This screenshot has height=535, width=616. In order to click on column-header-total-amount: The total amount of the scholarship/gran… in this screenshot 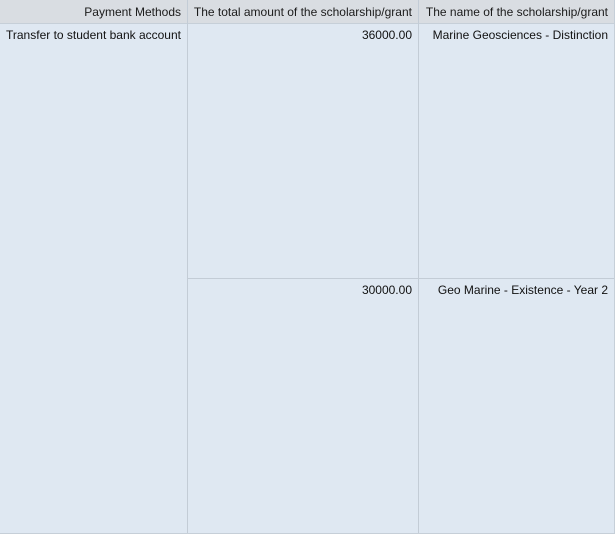, I will do `click(303, 12)`.